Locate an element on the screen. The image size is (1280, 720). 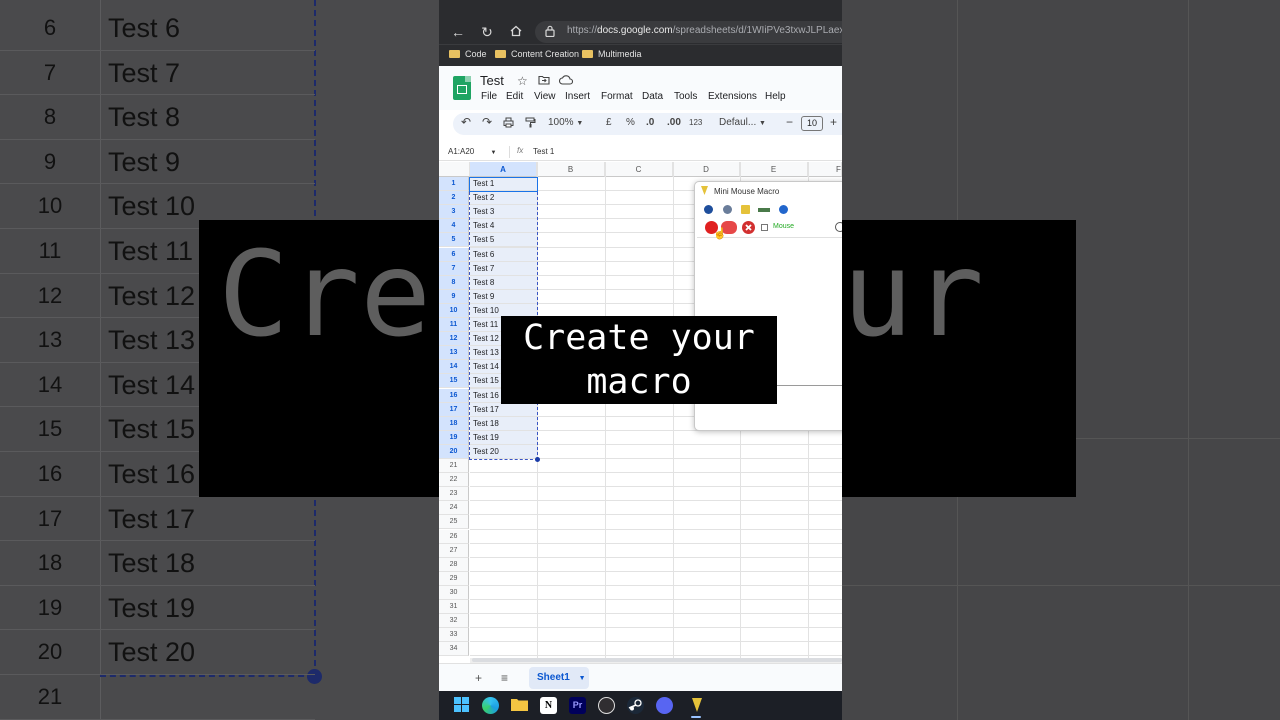
edge-icon is located at coordinates (490, 705).